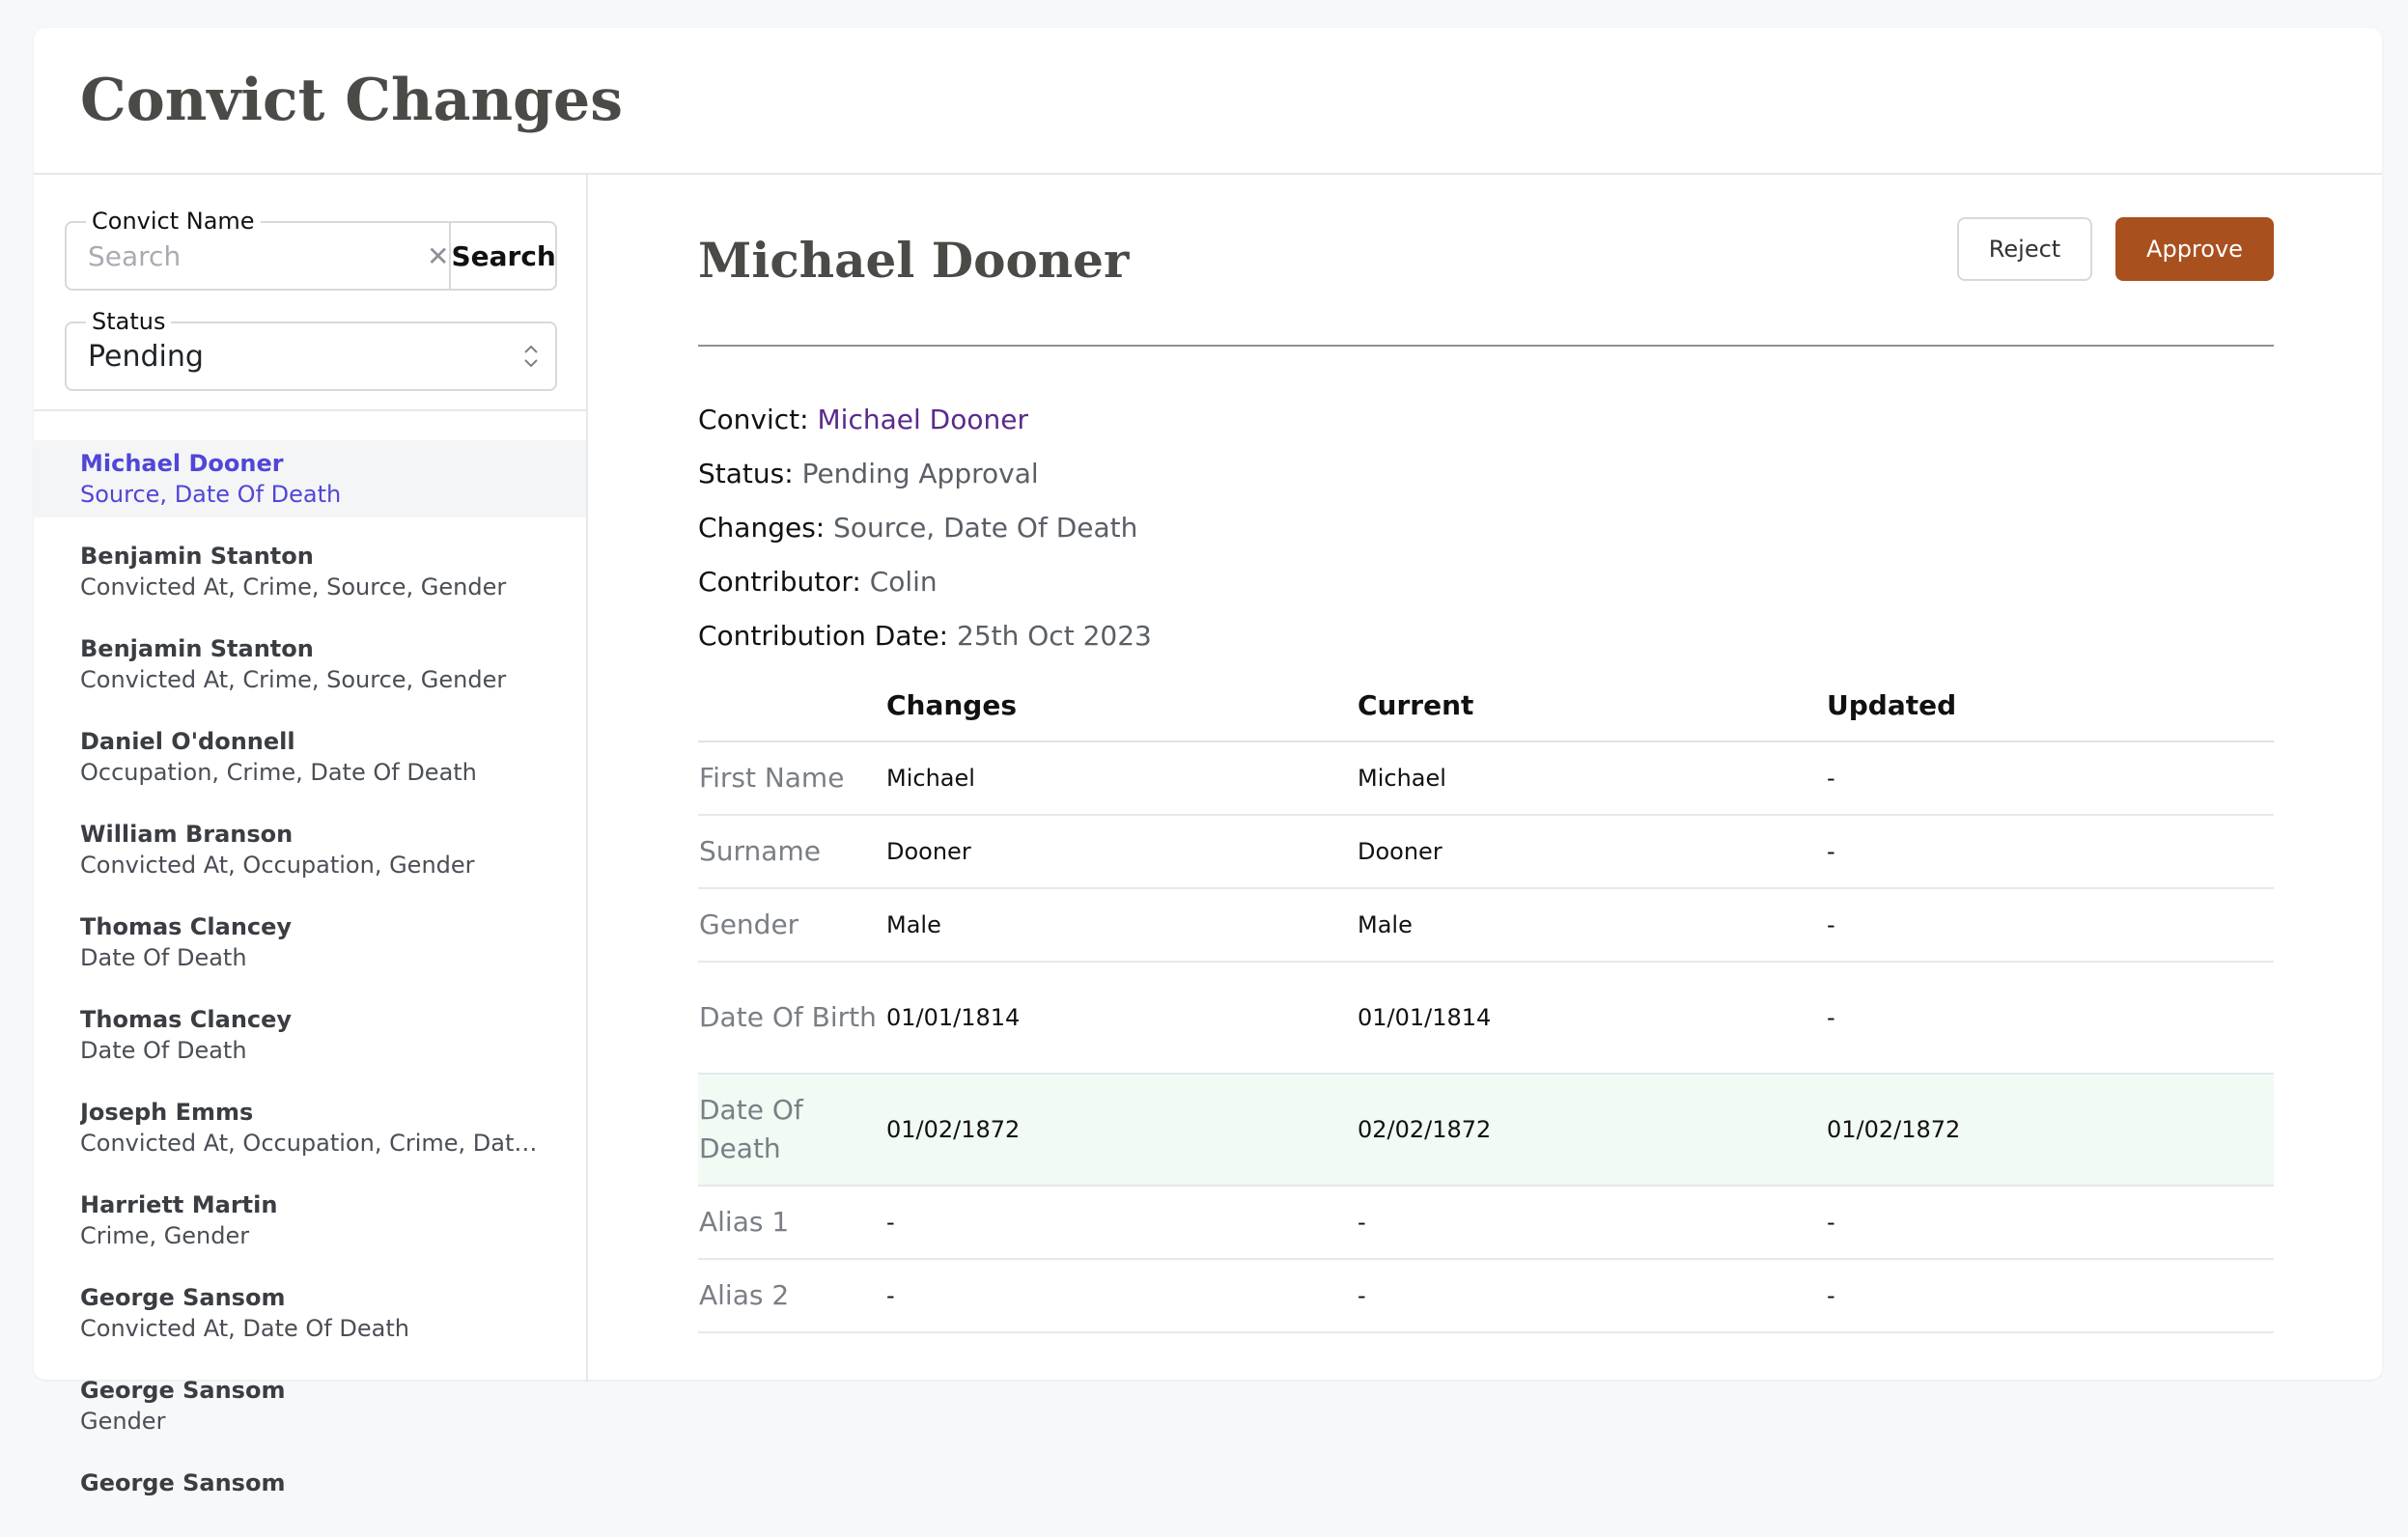  What do you see at coordinates (1592, 925) in the screenshot?
I see `current-cell: Male` at bounding box center [1592, 925].